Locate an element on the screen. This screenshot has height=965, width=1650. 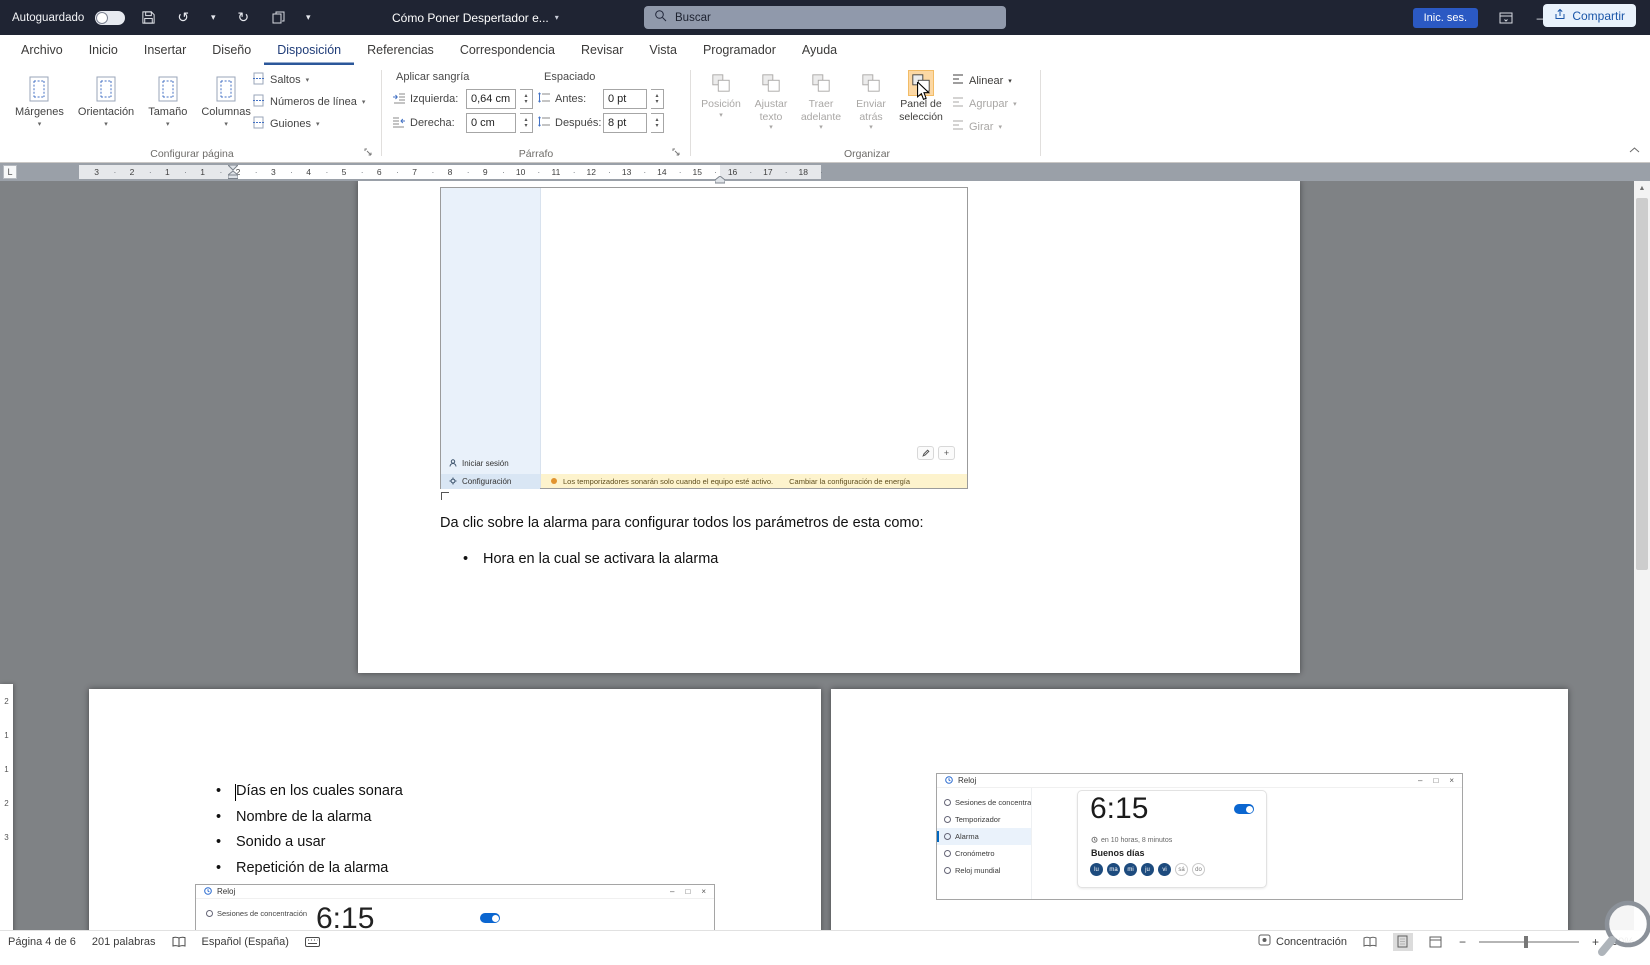
ribbon-small-button: Guiones ▾ is located at coordinates (308, 123).